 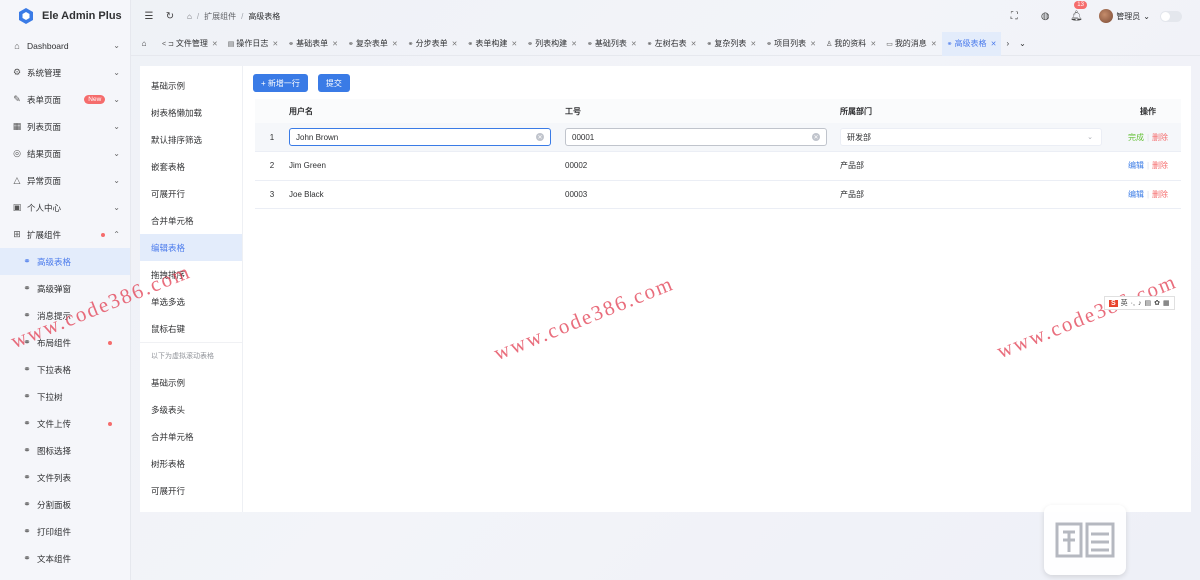 I want to click on subnav-item: 树形表格, so click(x=191, y=463).